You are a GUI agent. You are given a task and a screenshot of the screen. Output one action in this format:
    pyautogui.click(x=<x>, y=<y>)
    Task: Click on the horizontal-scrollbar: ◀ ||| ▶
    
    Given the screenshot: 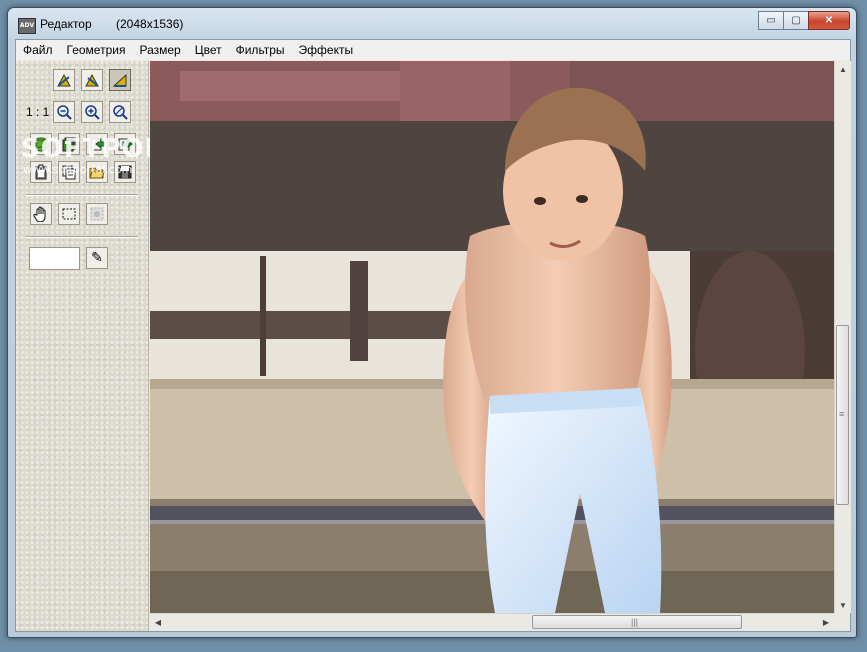 What is the action you would take?
    pyautogui.click(x=492, y=622)
    